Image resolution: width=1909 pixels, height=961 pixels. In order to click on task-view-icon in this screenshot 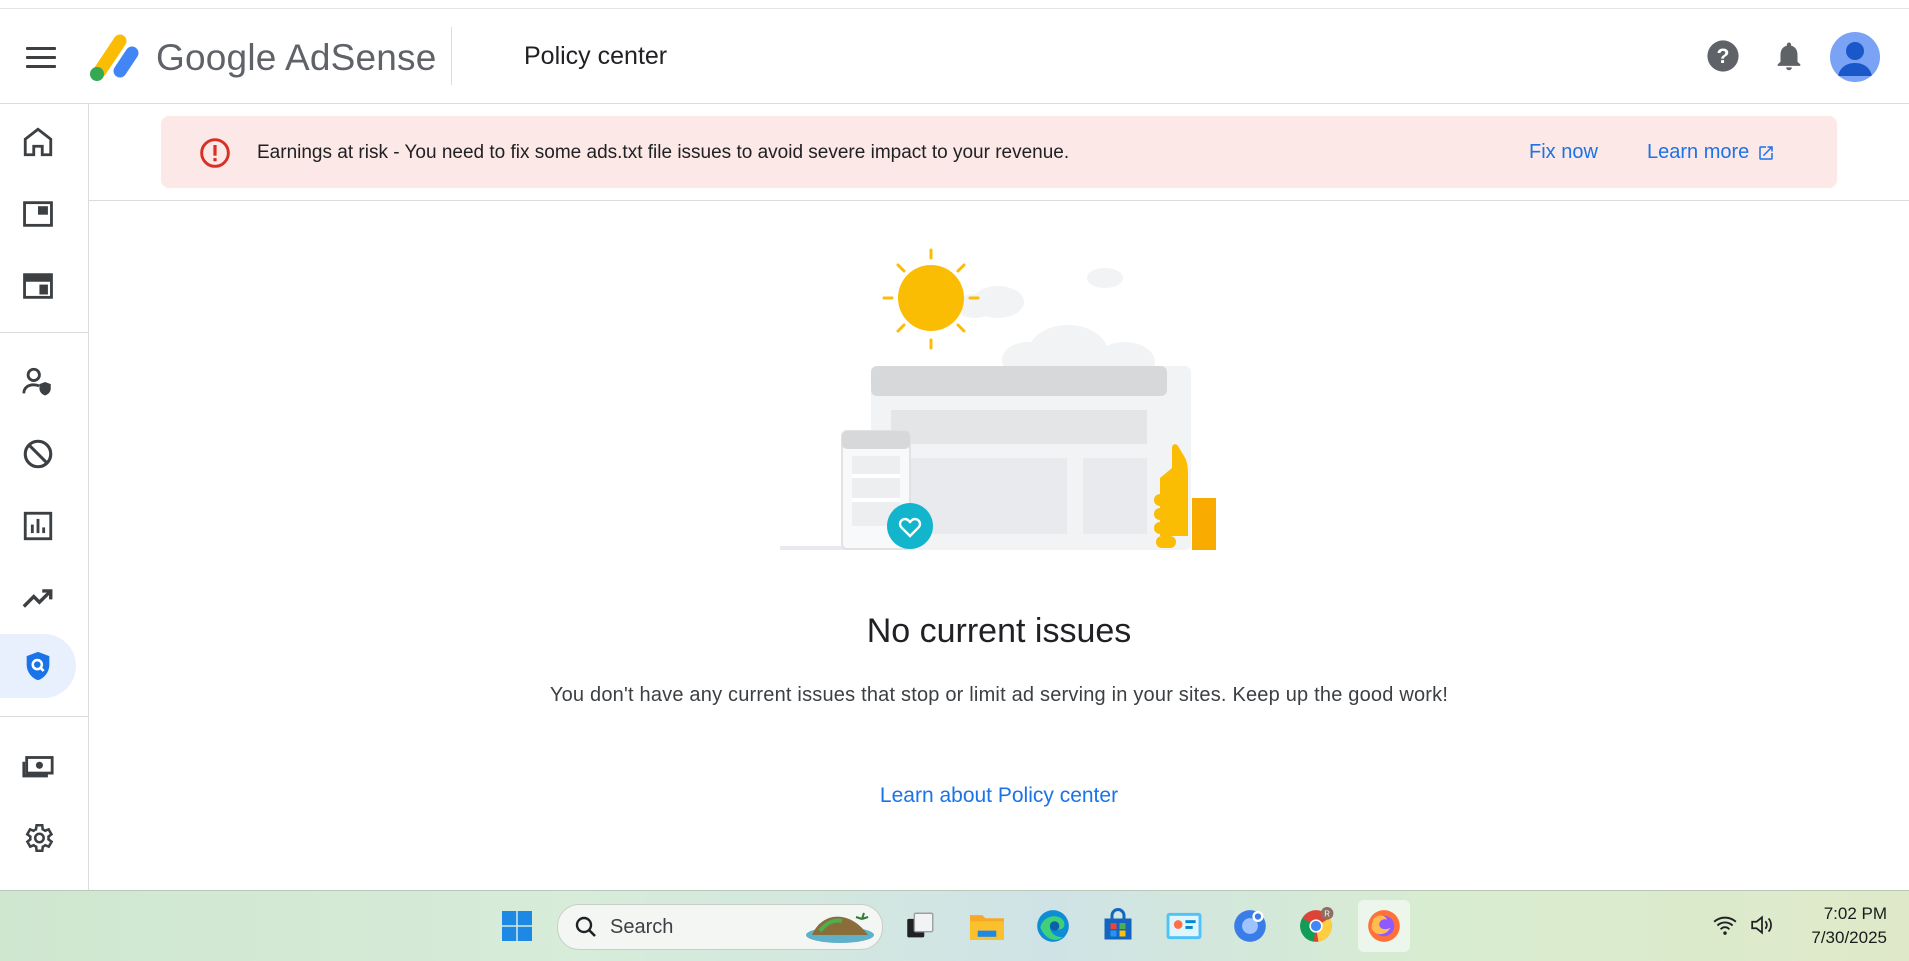, I will do `click(920, 926)`.